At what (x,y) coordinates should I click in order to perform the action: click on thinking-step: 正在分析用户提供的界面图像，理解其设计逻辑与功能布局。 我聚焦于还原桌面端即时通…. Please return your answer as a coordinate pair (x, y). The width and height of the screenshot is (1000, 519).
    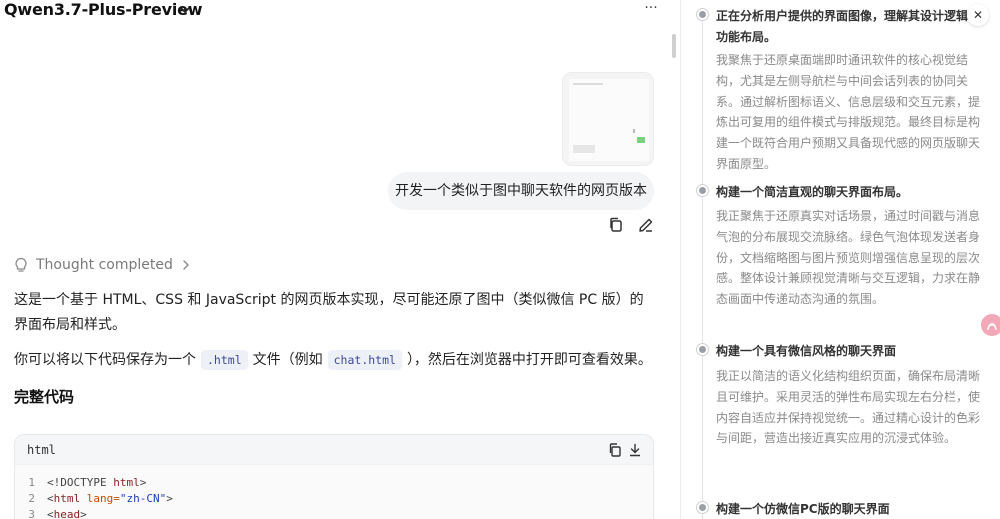
    Looking at the image, I should click on (847, 91).